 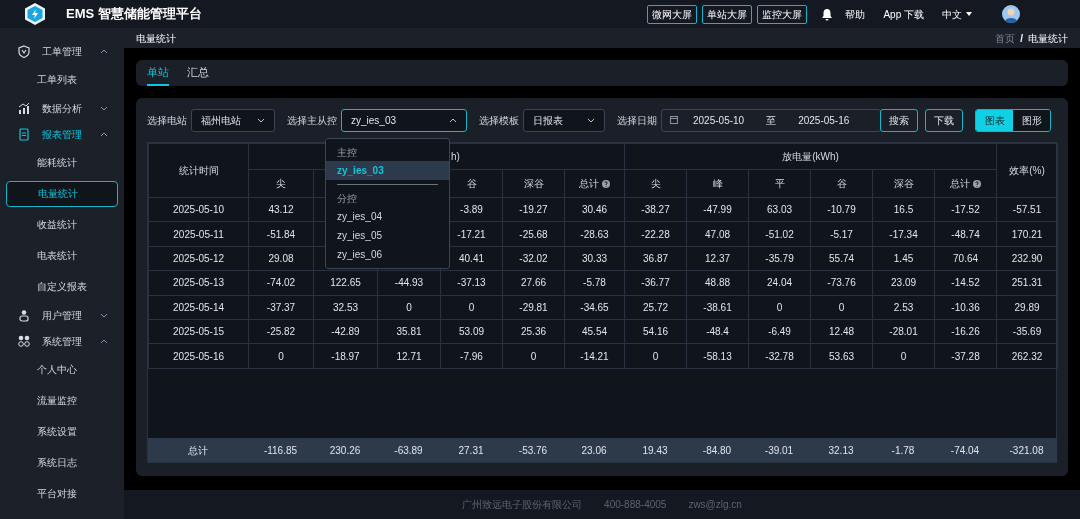 What do you see at coordinates (281, 234) in the screenshot?
I see `table-cell: -51.84` at bounding box center [281, 234].